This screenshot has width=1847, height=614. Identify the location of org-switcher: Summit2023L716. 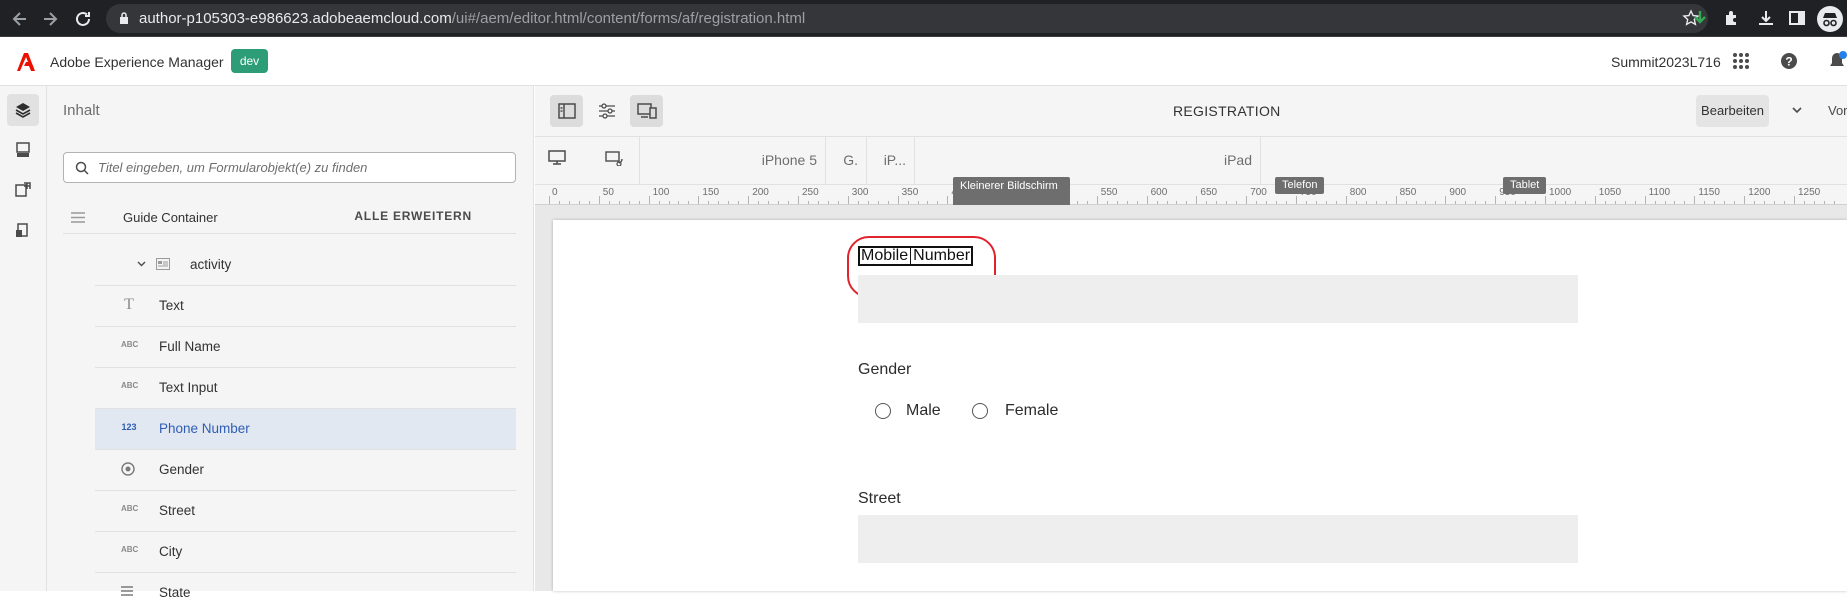
(1666, 62).